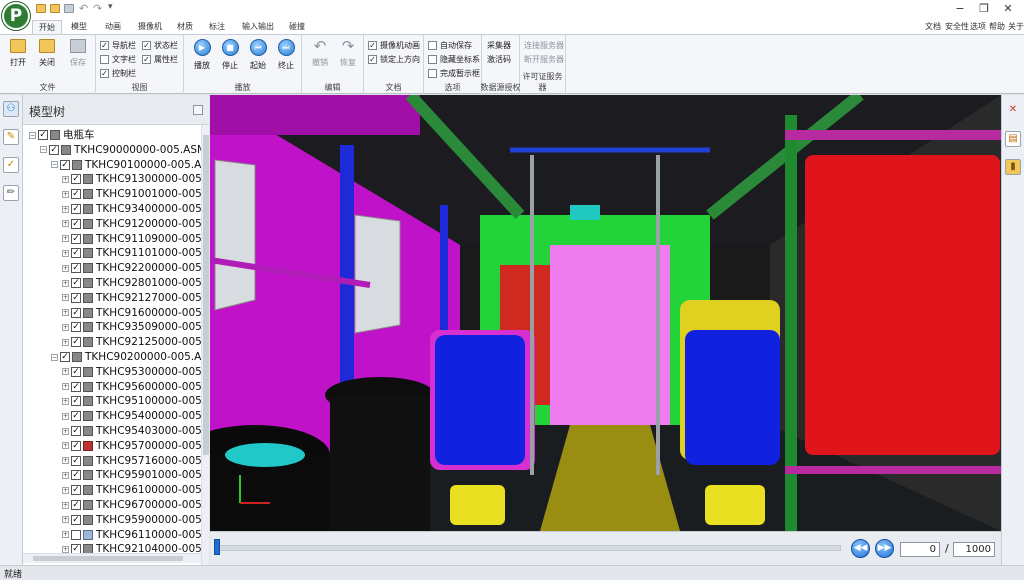 This screenshot has height=580, width=1024. Describe the element at coordinates (258, 27) in the screenshot. I see `tab-import-export: 输入输出` at that location.